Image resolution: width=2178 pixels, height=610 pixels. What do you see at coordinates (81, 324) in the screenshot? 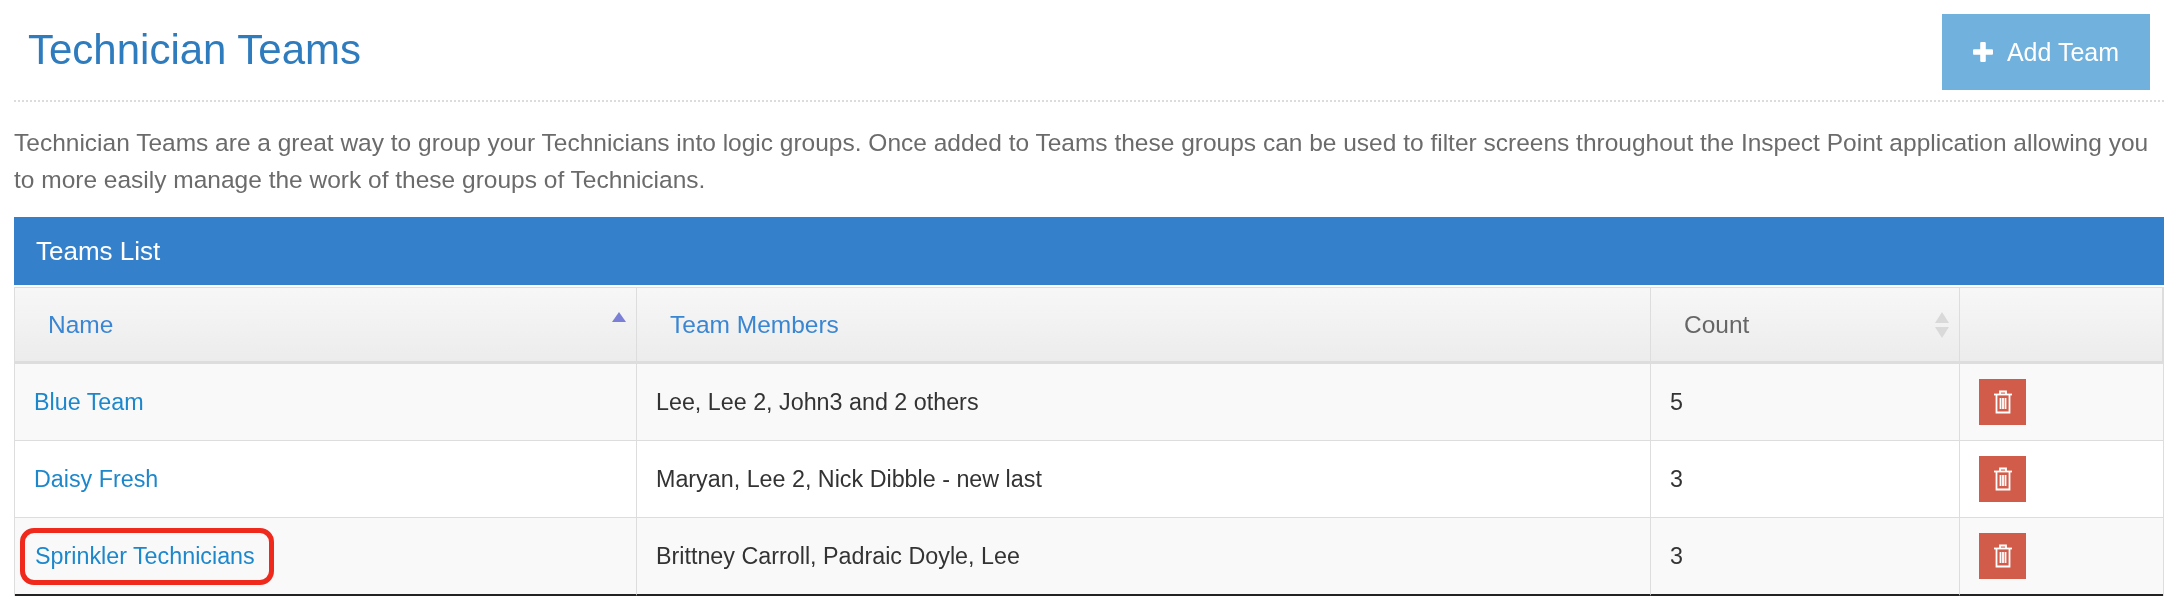
I see `column-header-label: Name` at bounding box center [81, 324].